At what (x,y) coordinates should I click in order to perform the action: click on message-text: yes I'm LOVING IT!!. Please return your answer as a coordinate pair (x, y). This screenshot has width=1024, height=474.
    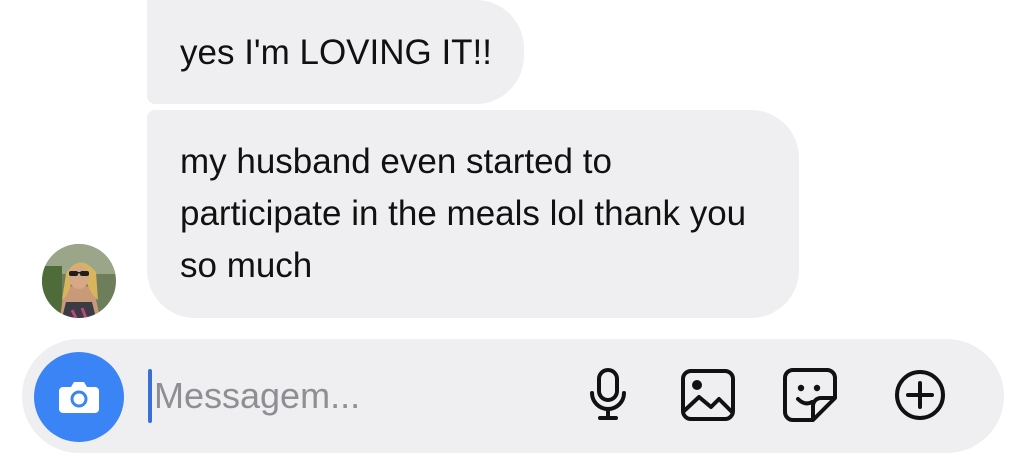
    Looking at the image, I should click on (336, 52).